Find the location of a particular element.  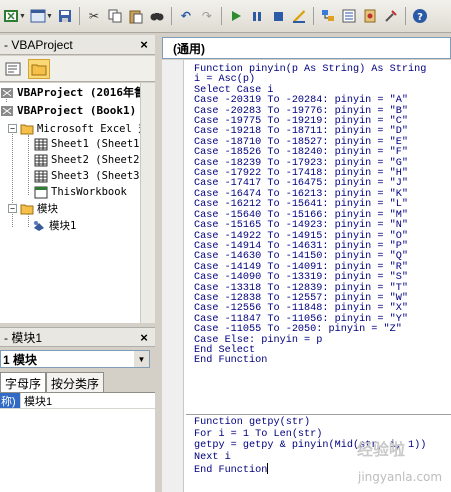

design-mode-icon is located at coordinates (299, 16).